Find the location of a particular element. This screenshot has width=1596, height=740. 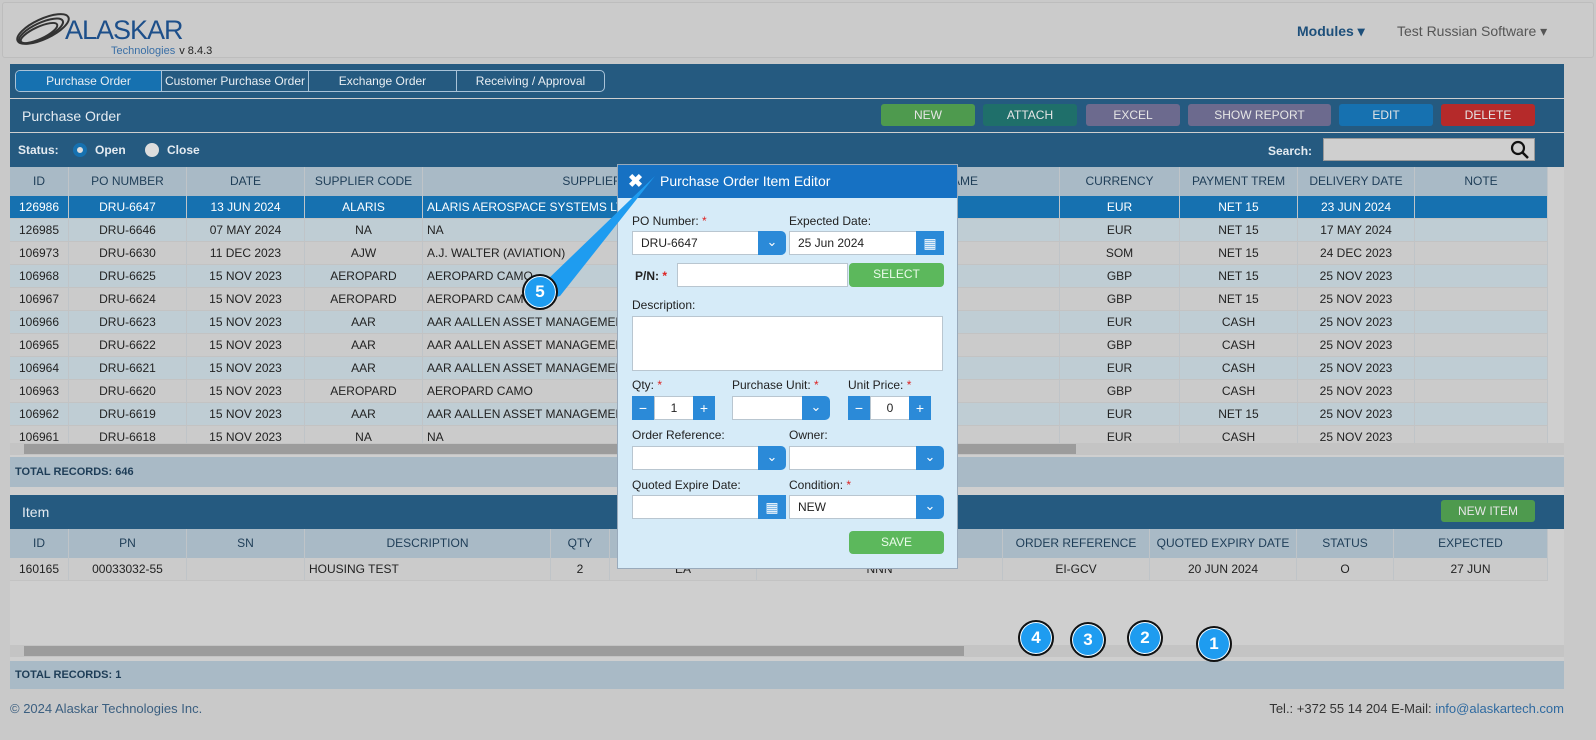

table-cell: 27 JUN is located at coordinates (1471, 569).